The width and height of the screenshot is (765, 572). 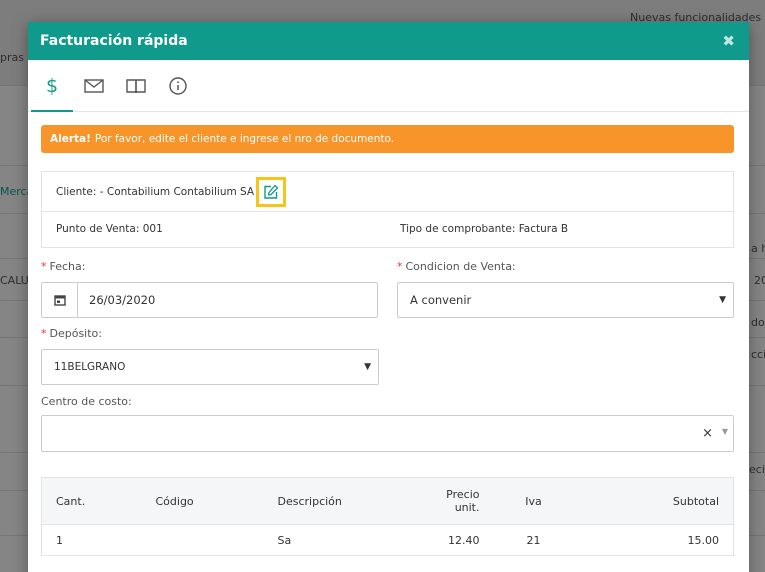 I want to click on warehouse-select: 11BELGRANO ▼, so click(x=210, y=367).